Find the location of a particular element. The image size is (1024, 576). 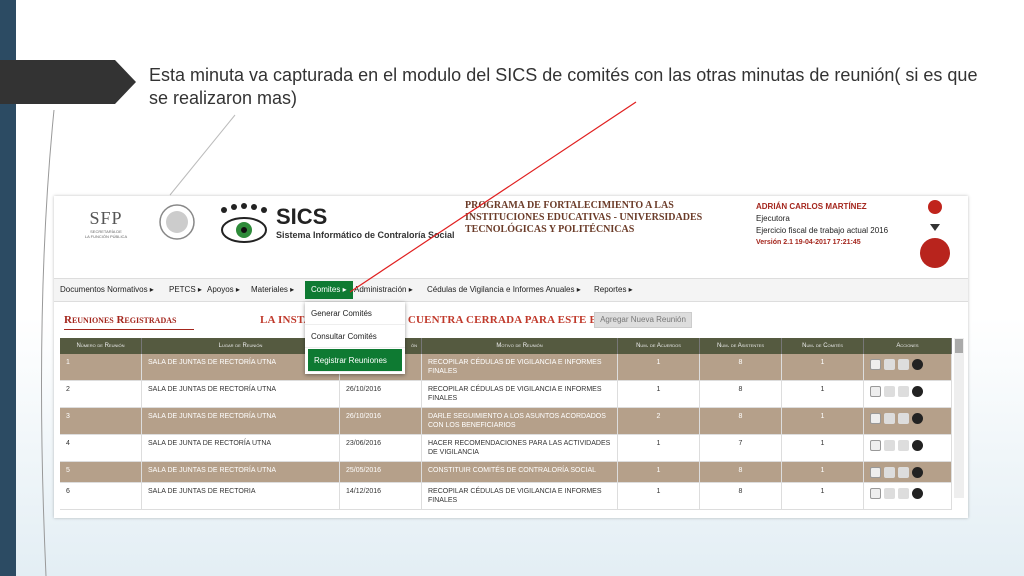

nav-documentos: Documentos Normativos ▸ is located at coordinates (107, 289).